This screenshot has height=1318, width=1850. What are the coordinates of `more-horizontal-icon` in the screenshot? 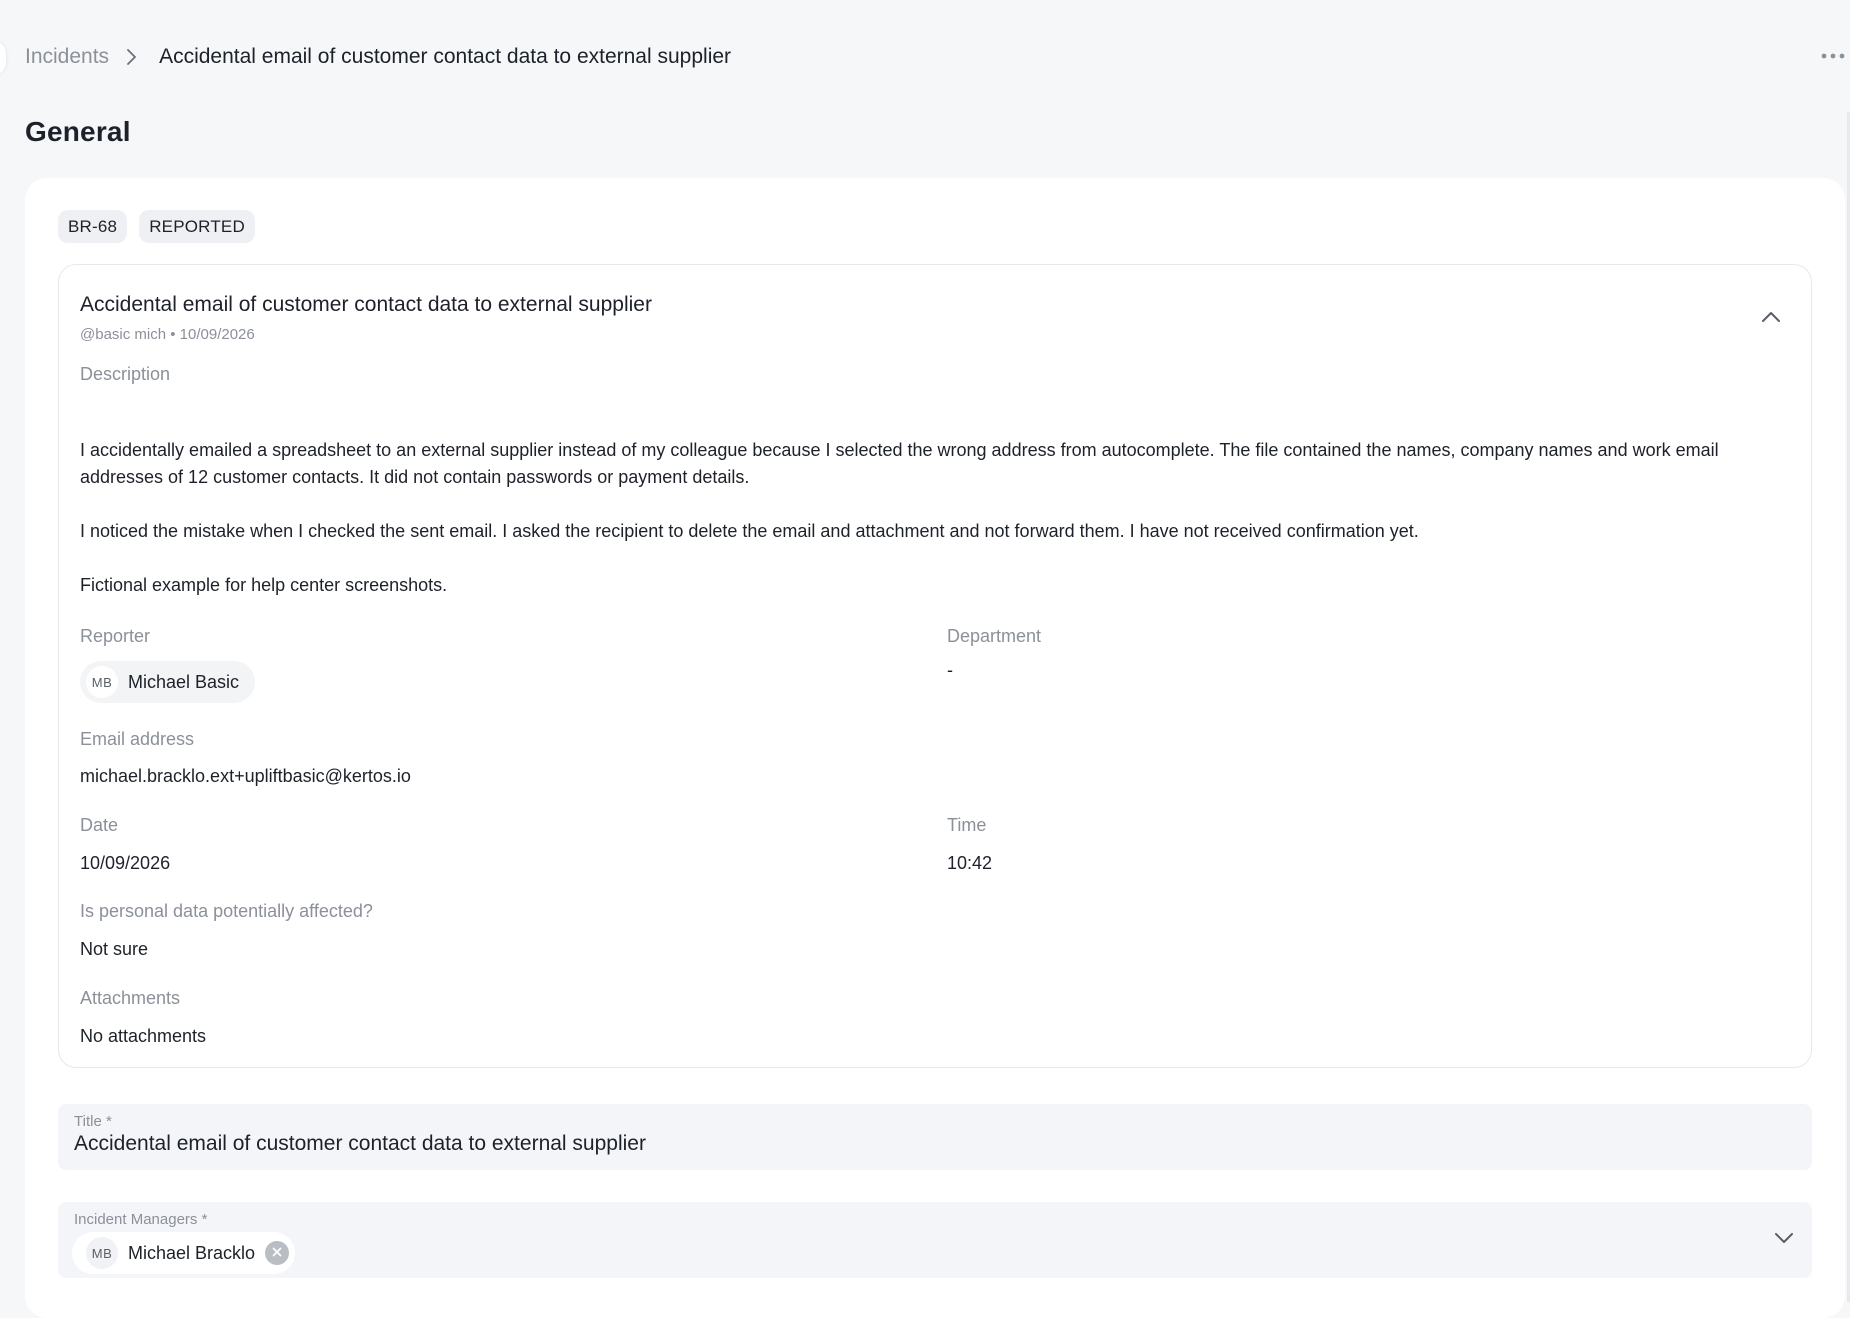 It's located at (1834, 56).